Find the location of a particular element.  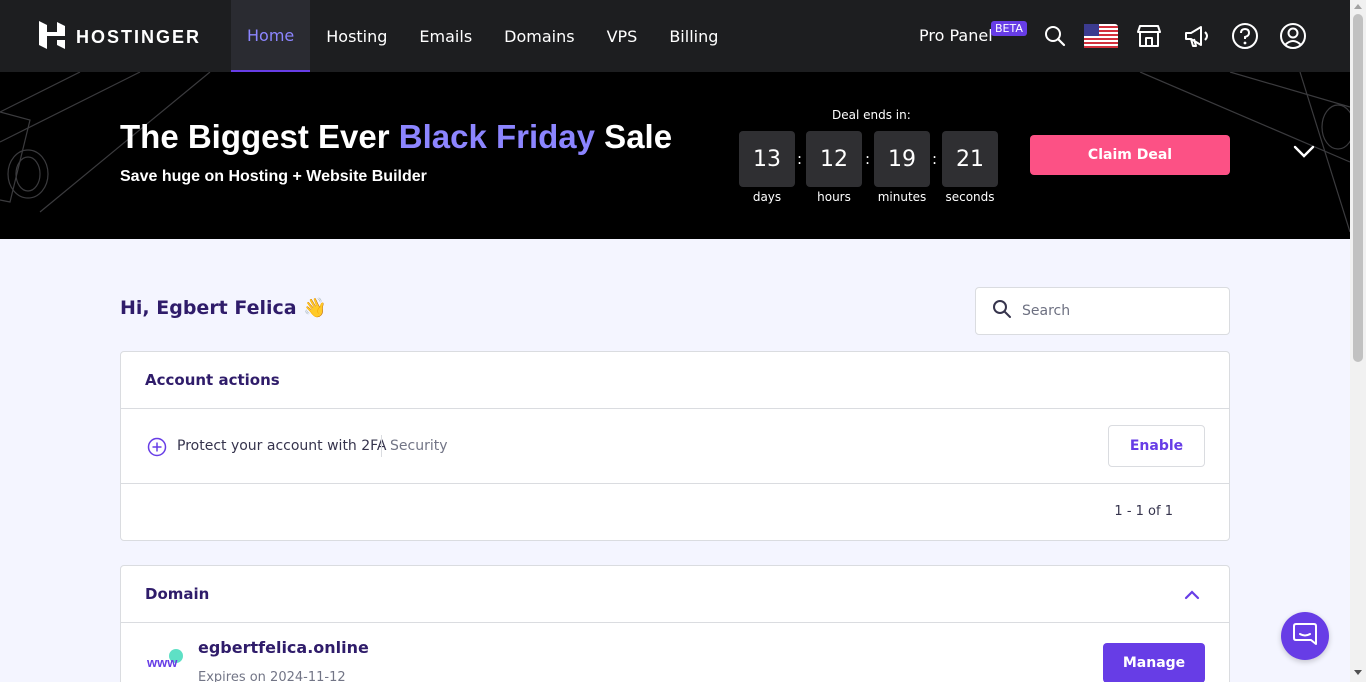

nav-domains: Domains is located at coordinates (539, 36).